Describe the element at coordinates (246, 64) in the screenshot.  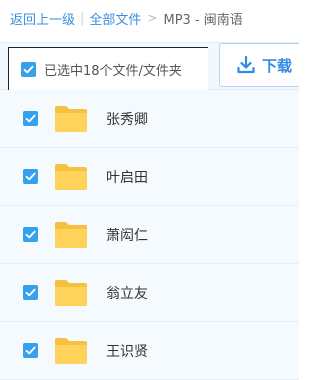
I see `download-icon` at that location.